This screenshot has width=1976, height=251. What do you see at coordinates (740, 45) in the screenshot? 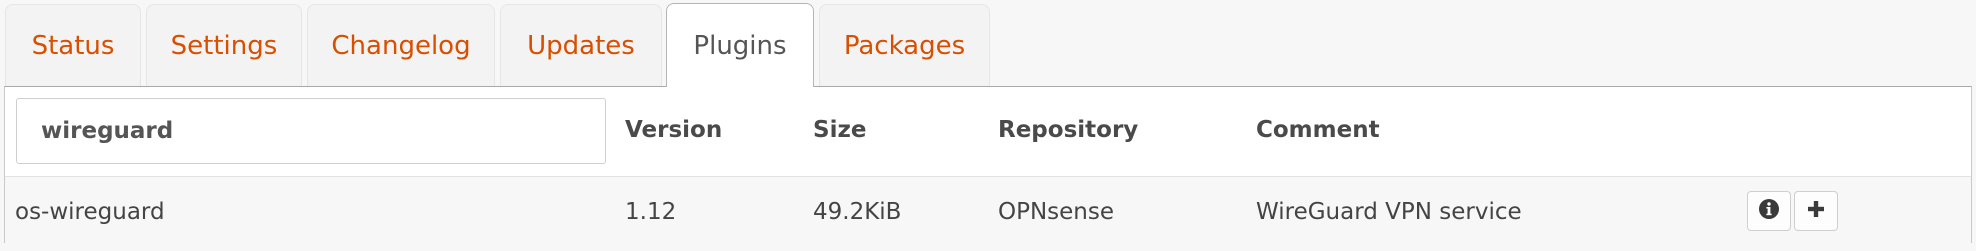
I see `tab-plugins: Plugins` at bounding box center [740, 45].